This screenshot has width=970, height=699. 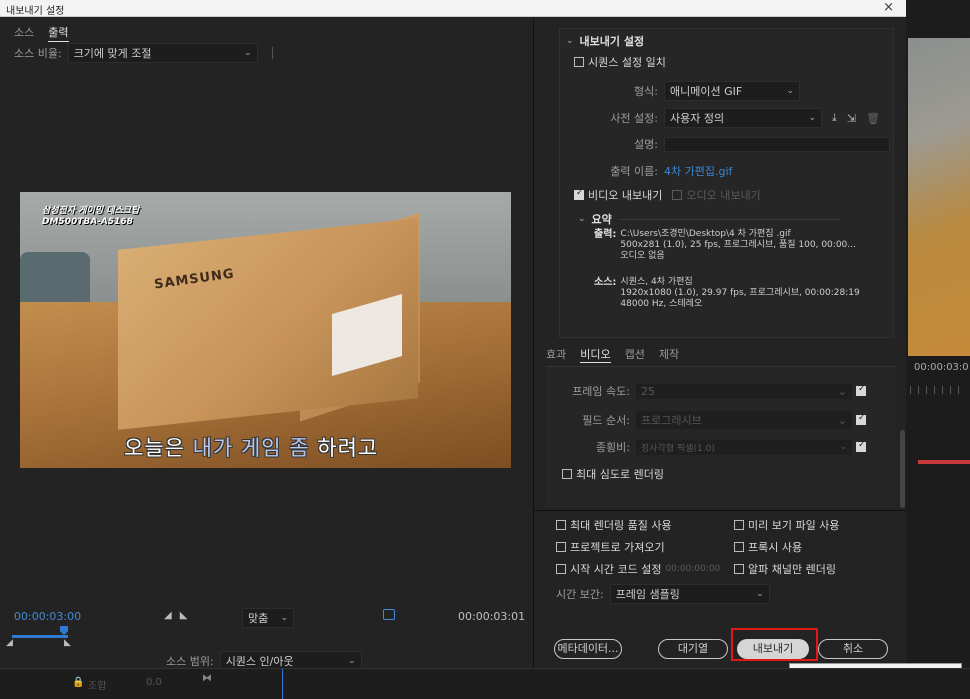 I want to click on close-icon: ×, so click(x=888, y=7).